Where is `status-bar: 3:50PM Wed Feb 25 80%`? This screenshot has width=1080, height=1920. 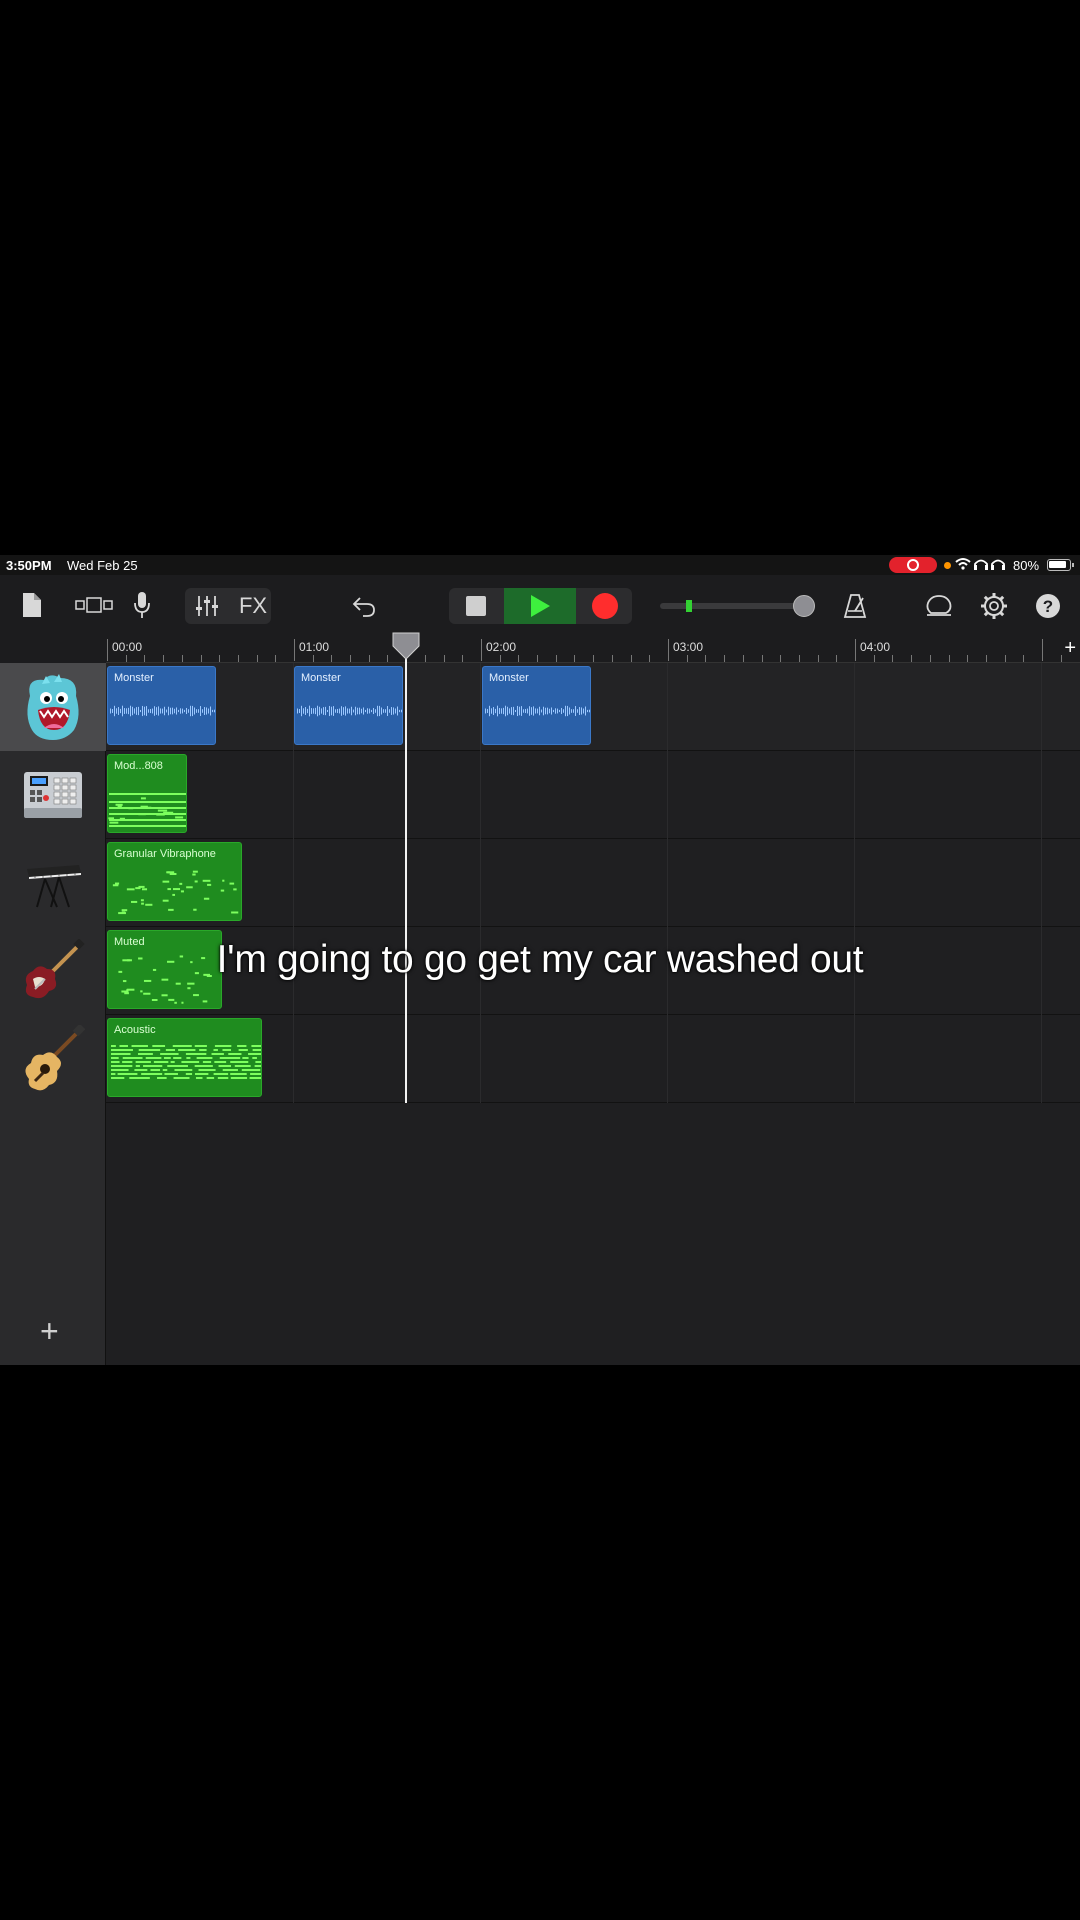
status-bar: 3:50PM Wed Feb 25 80% is located at coordinates (540, 565).